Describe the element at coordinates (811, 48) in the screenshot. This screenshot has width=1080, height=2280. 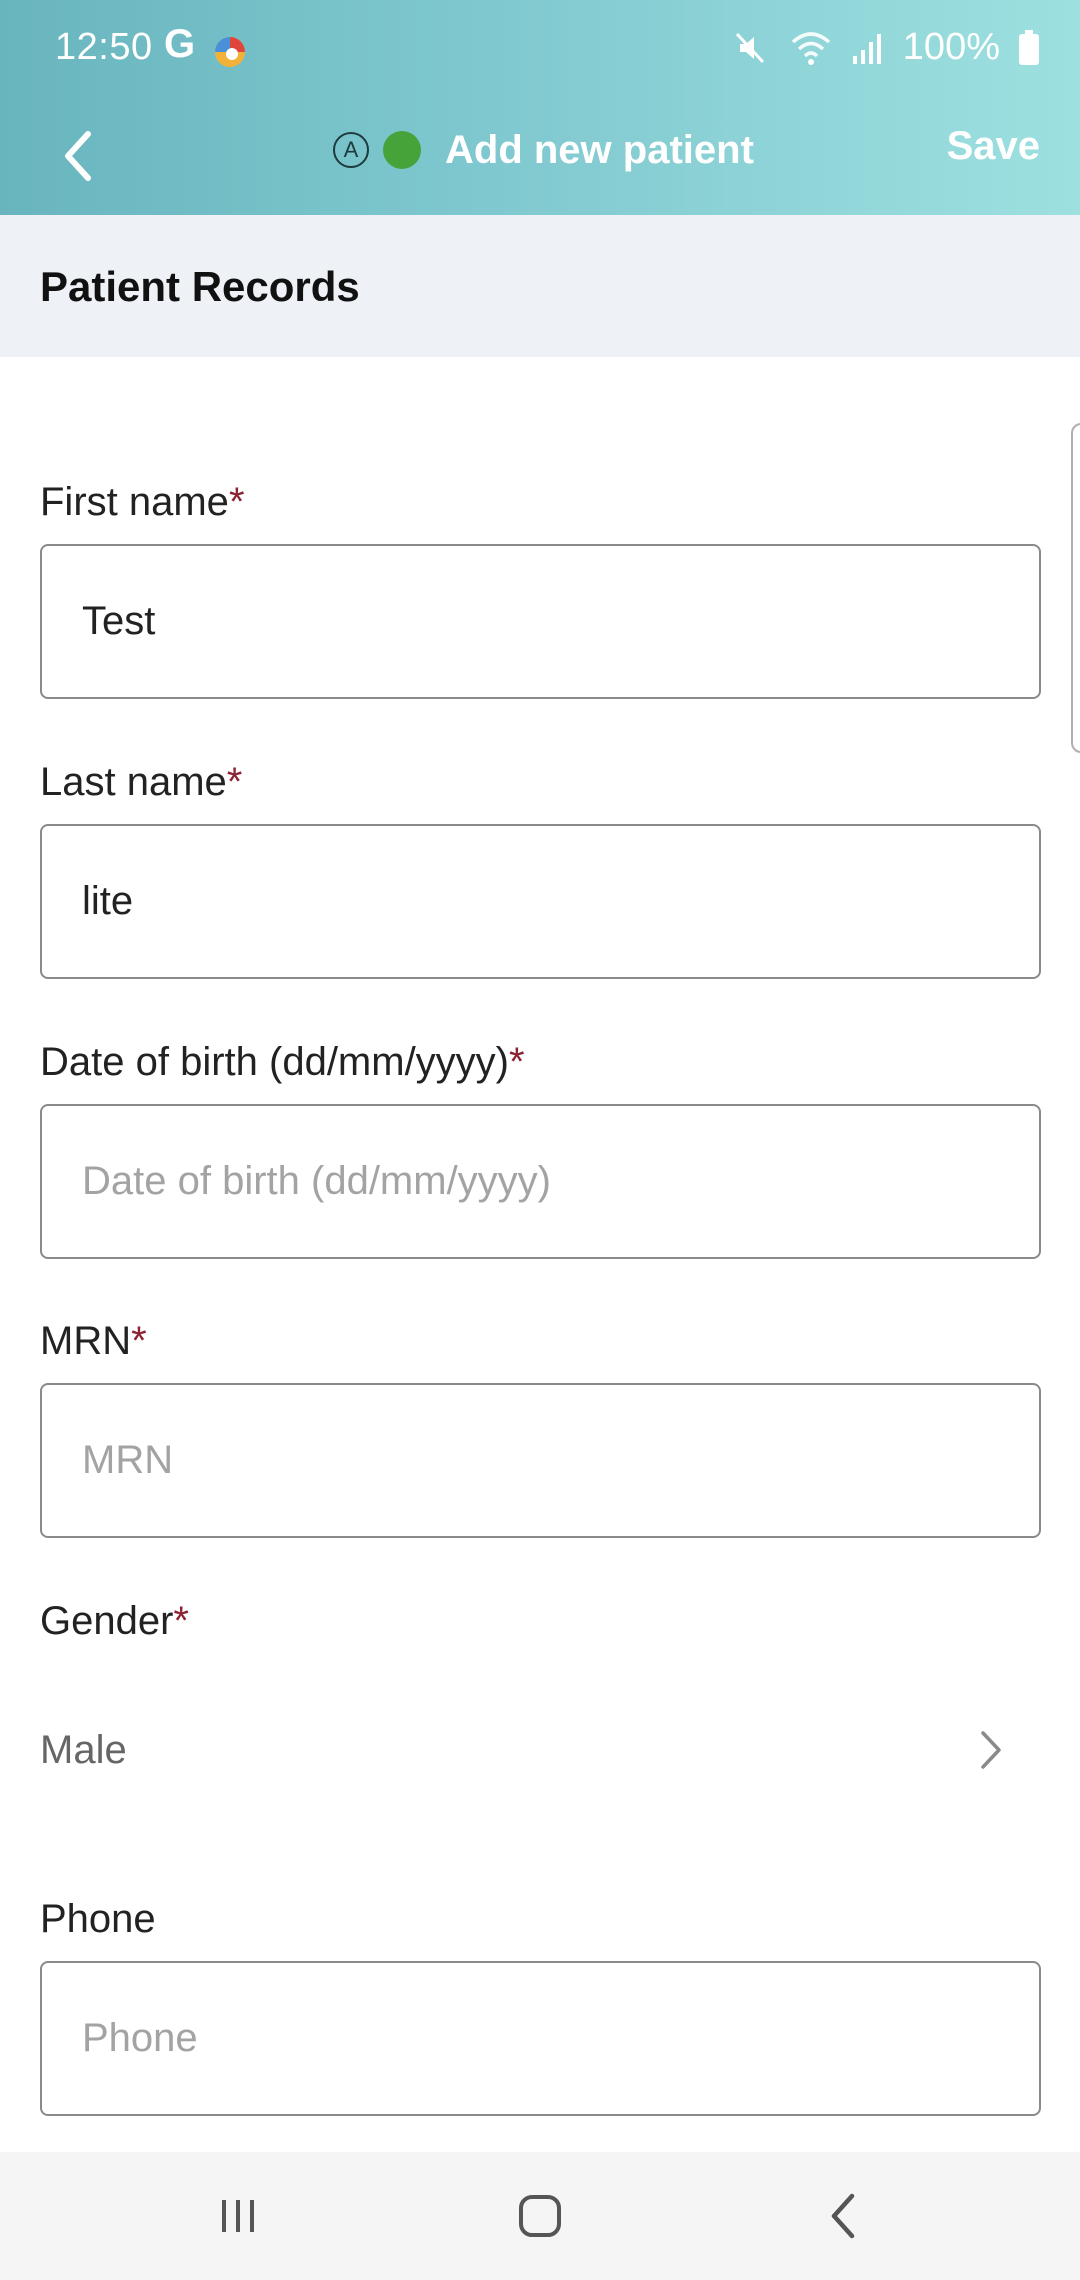
I see `wifi-icon` at that location.